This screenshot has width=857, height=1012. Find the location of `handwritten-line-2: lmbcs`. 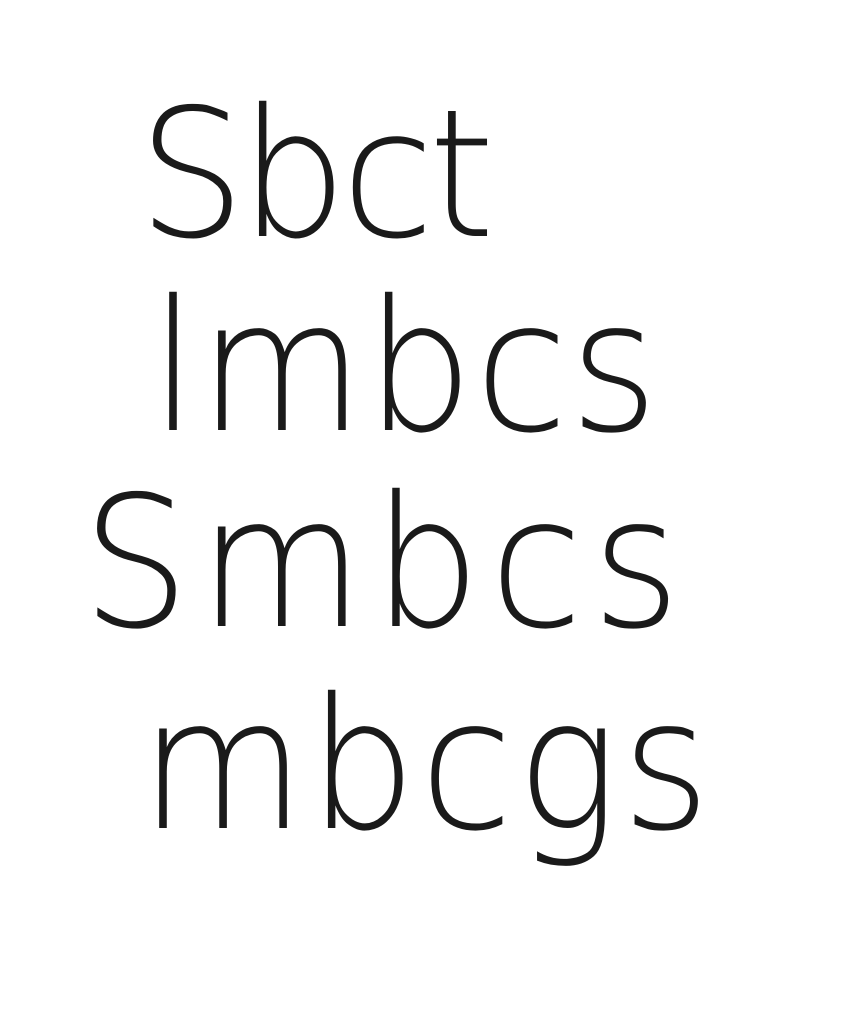

handwritten-line-2: lmbcs is located at coordinates (405, 367).